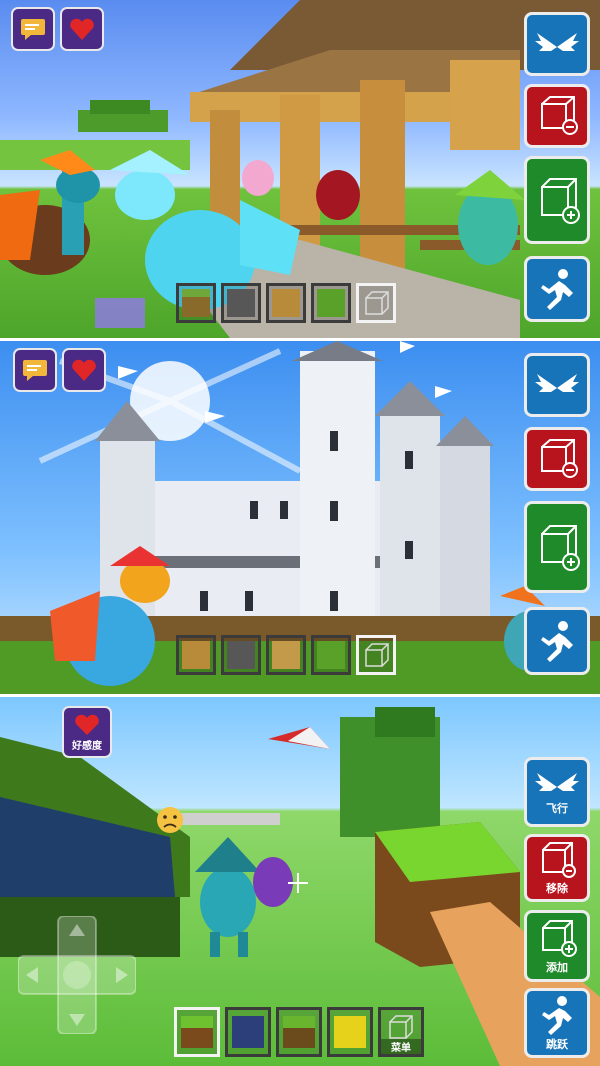 The height and width of the screenshot is (1066, 600). What do you see at coordinates (273, 882) in the screenshot?
I see `purple-dragon` at bounding box center [273, 882].